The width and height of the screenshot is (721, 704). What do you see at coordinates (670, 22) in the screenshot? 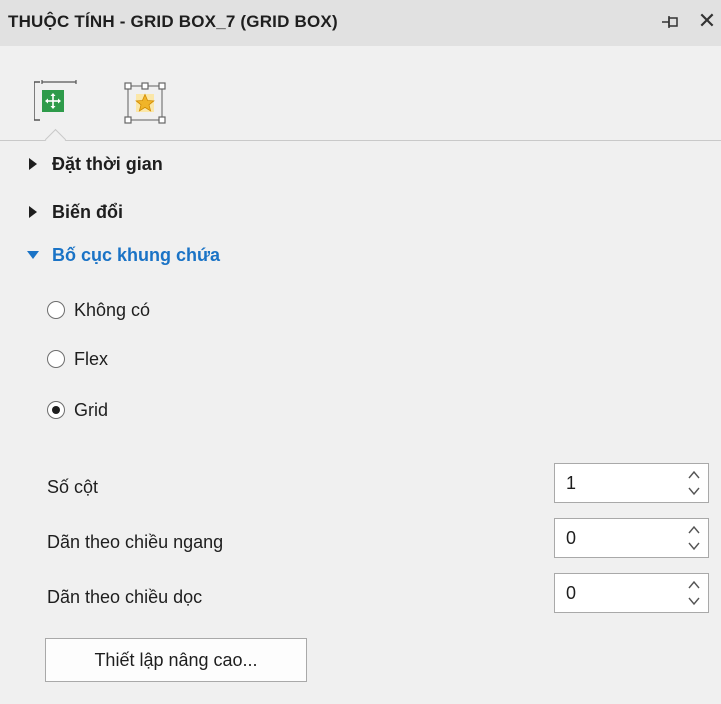
I see `pin-icon` at bounding box center [670, 22].